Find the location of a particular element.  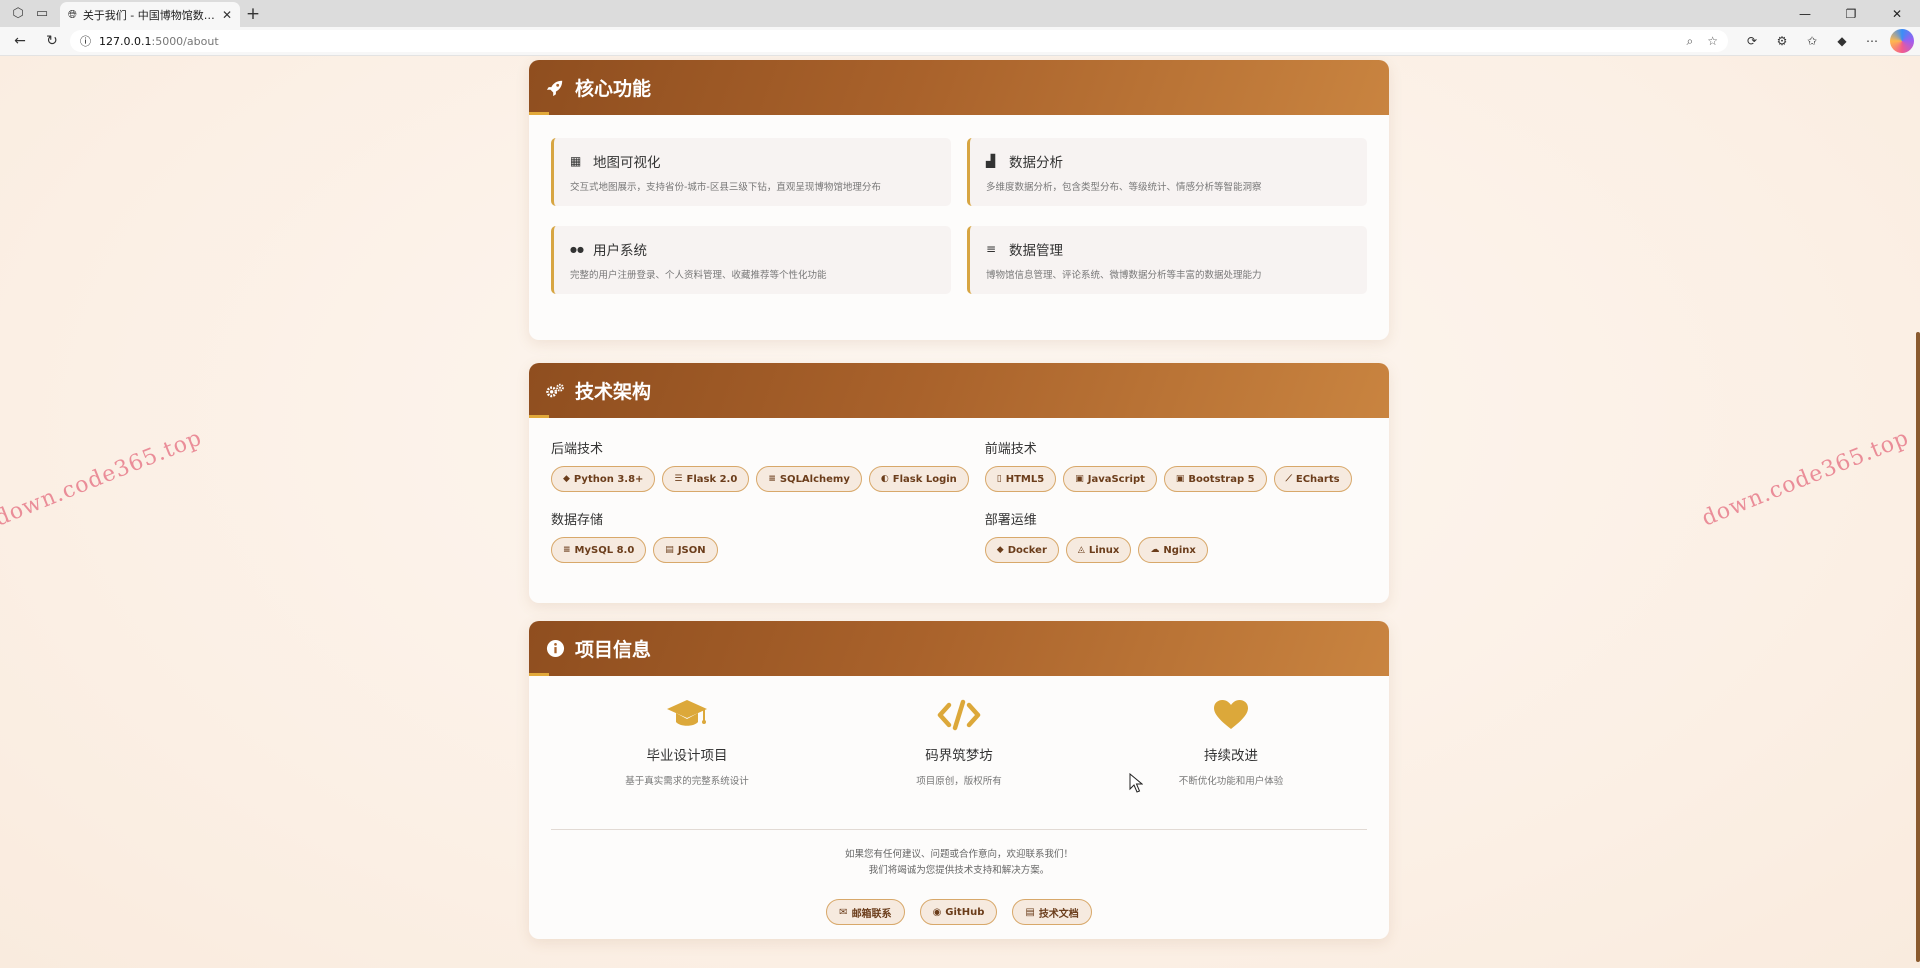

info-col-studio: 码界筑梦坊 项目原创，版权所有 is located at coordinates (959, 741).